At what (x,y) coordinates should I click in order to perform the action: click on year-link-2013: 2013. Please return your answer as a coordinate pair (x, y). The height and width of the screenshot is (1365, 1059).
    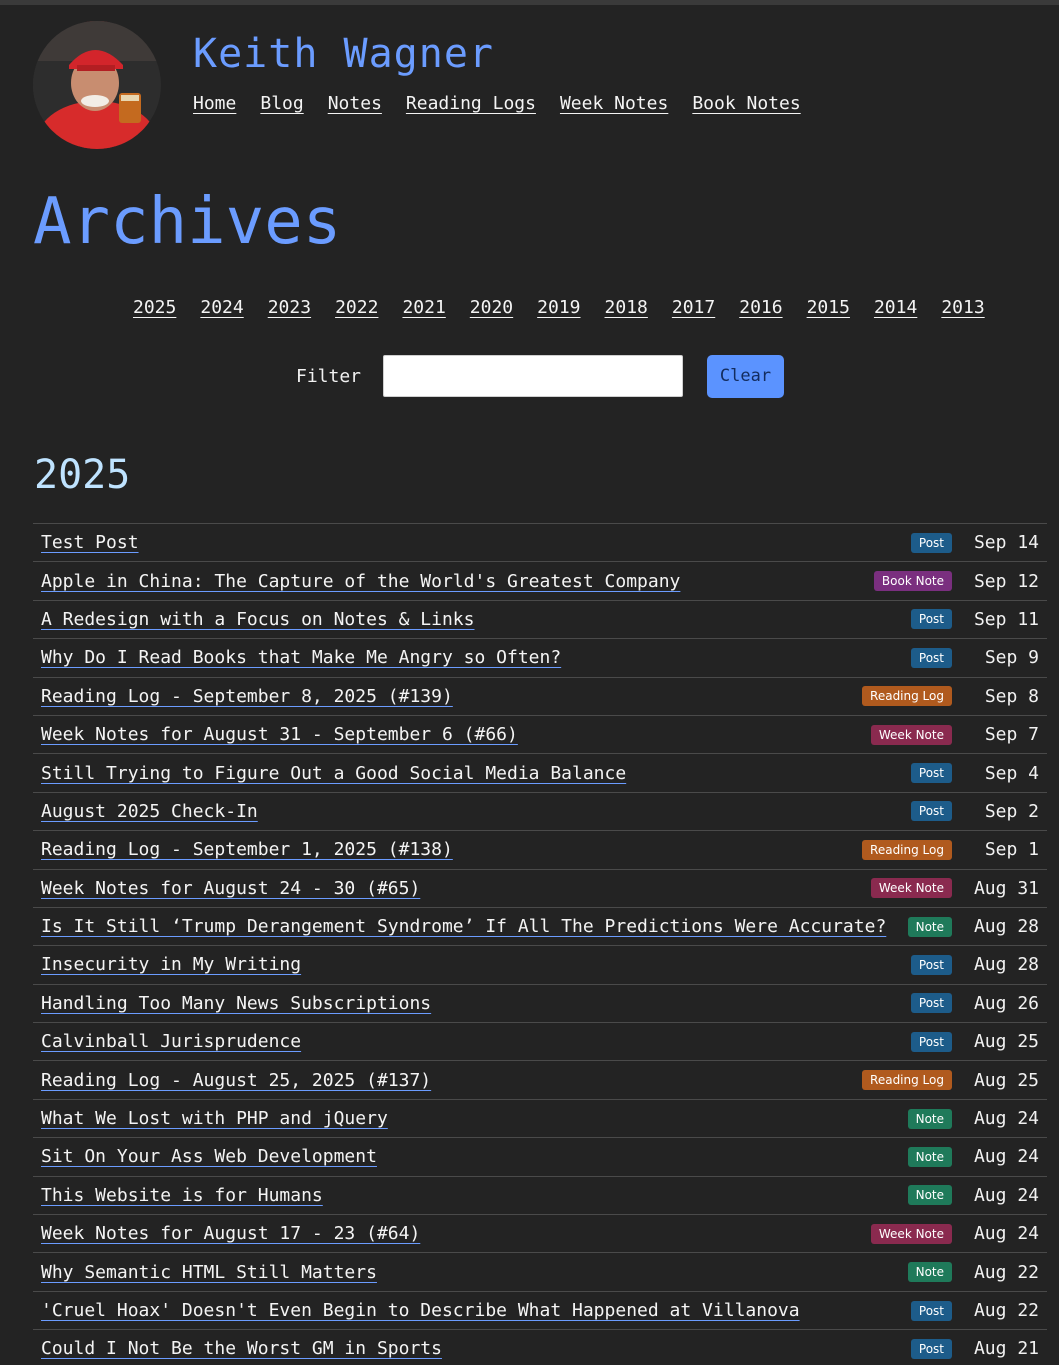
    Looking at the image, I should click on (962, 307).